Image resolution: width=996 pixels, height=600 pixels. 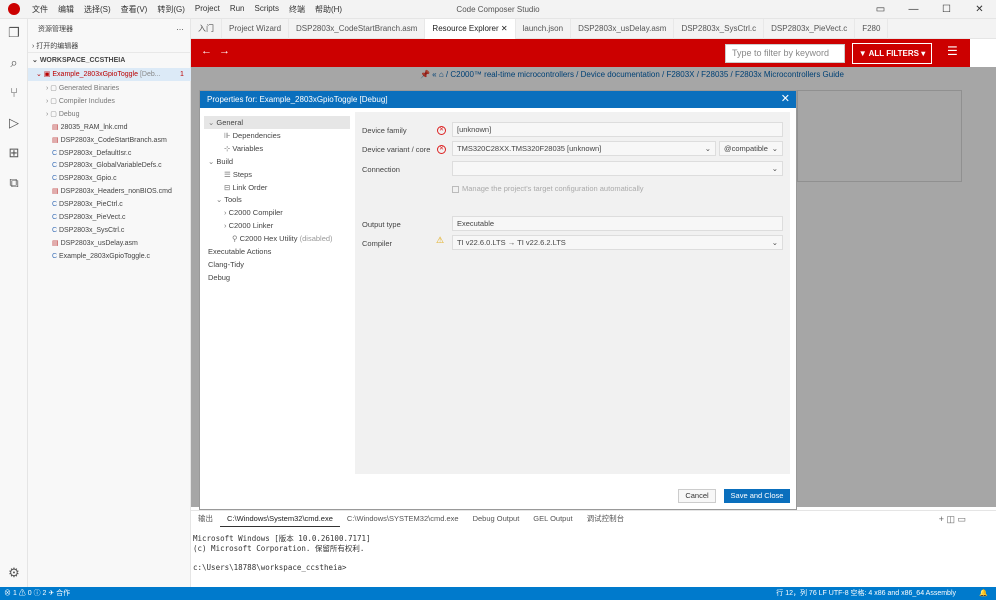 I want to click on panel-tab: GEL Output, so click(x=552, y=519).